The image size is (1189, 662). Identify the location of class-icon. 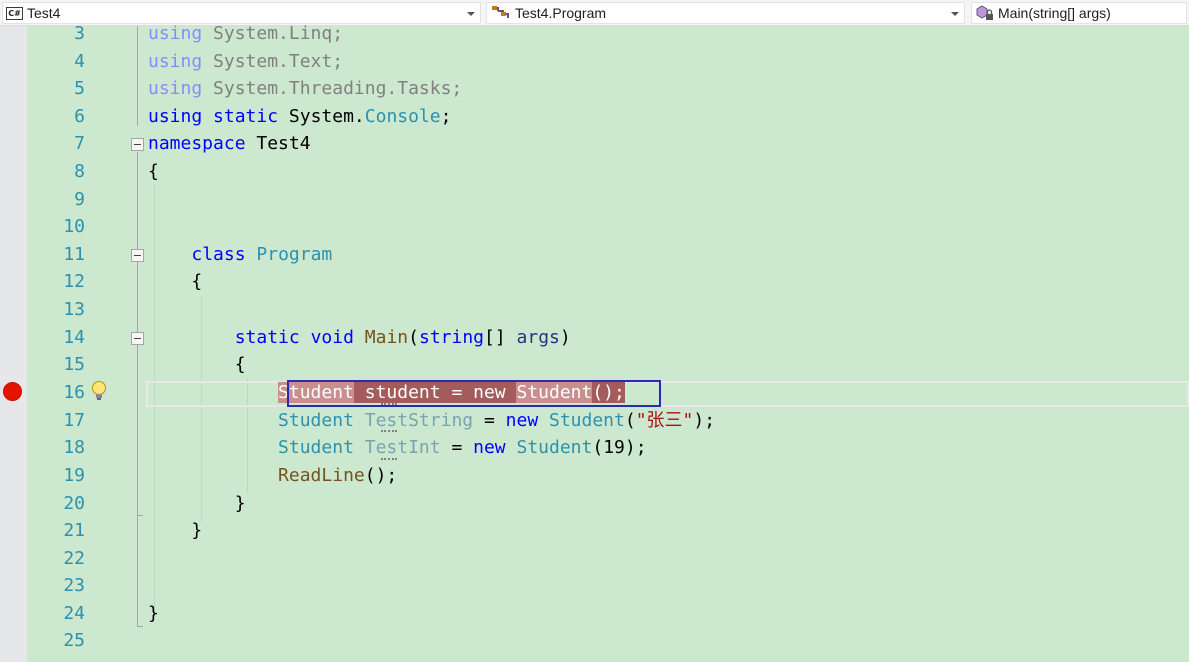
(500, 12).